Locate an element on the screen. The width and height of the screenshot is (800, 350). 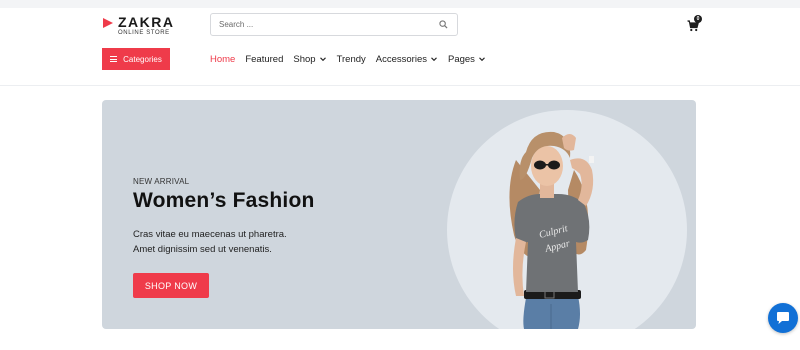
shop-now-button: SHOP NOW is located at coordinates (171, 285).